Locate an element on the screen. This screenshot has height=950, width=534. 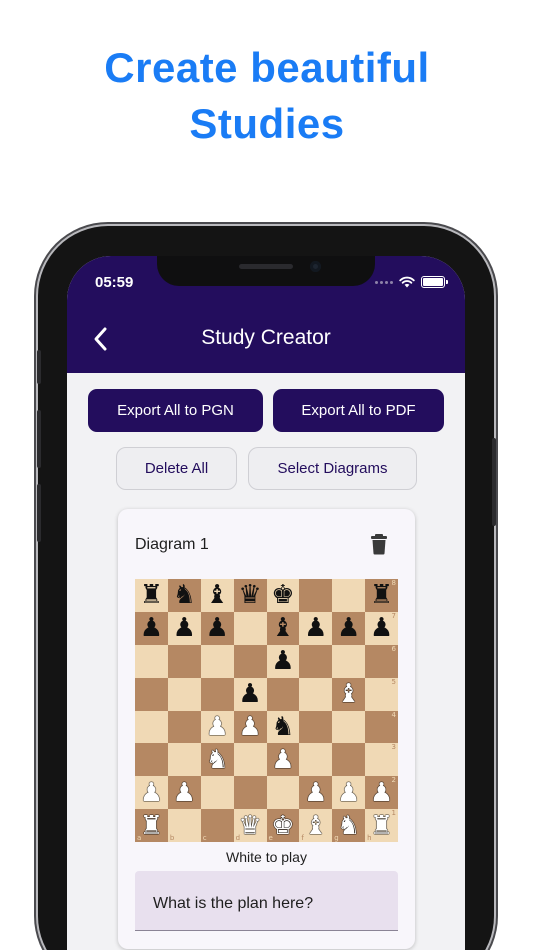
square-e6: ♟ is located at coordinates (283, 661).